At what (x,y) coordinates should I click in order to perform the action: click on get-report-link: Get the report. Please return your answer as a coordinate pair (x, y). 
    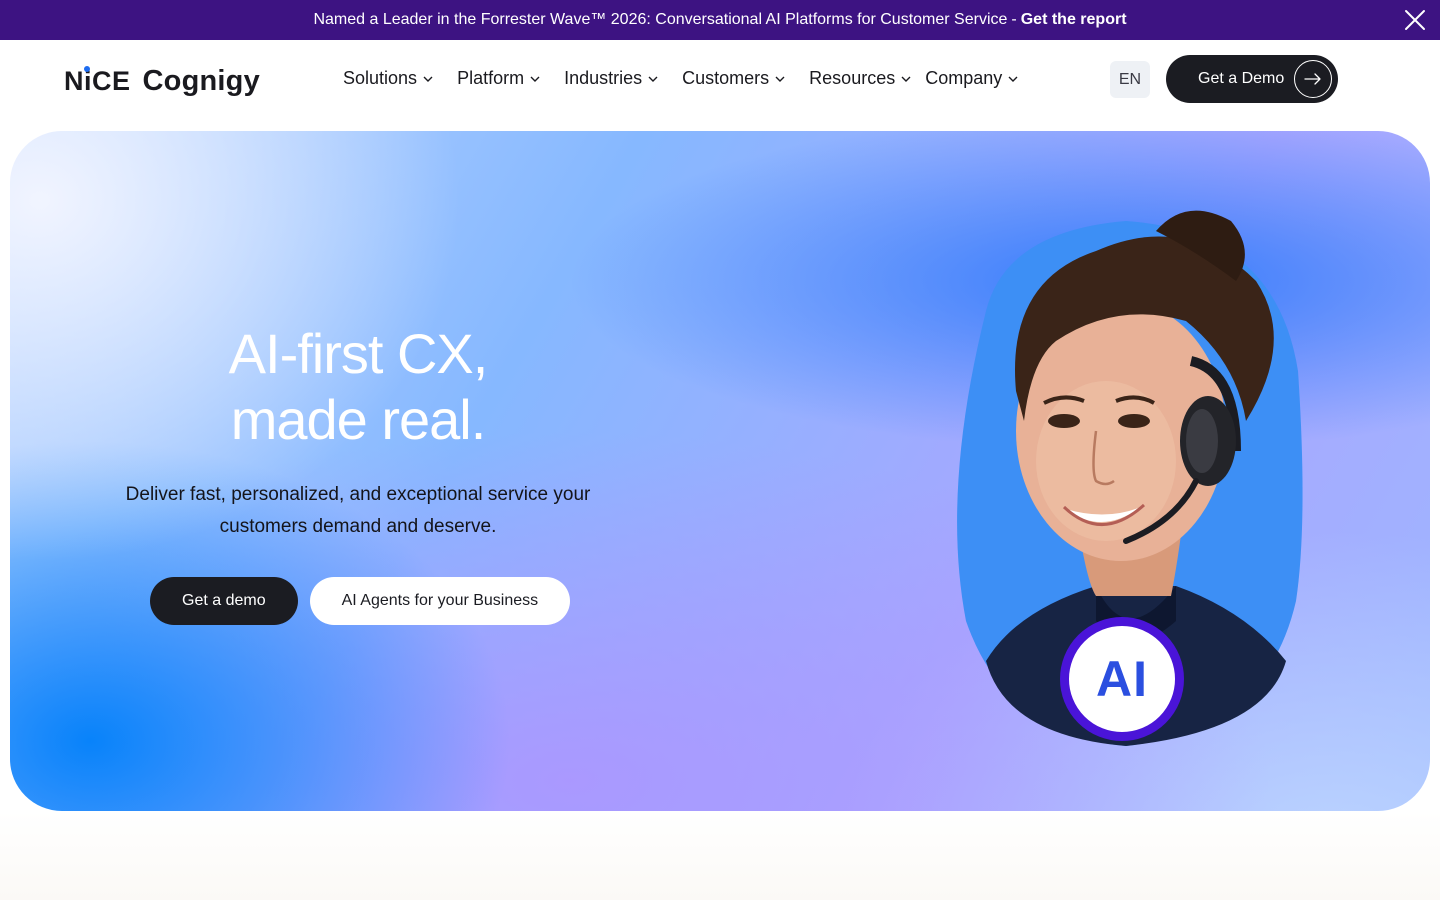
    Looking at the image, I should click on (1074, 20).